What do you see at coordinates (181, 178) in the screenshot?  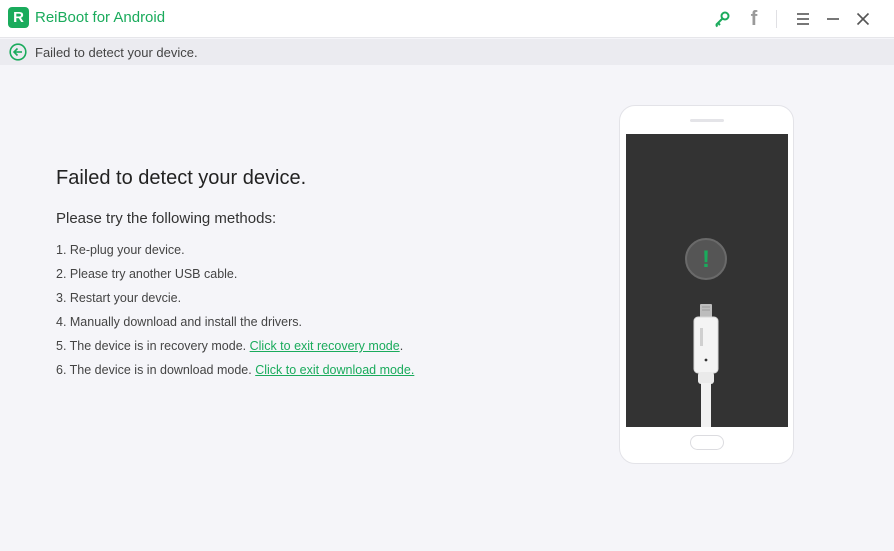 I see `page-title: Failed to detect your device.` at bounding box center [181, 178].